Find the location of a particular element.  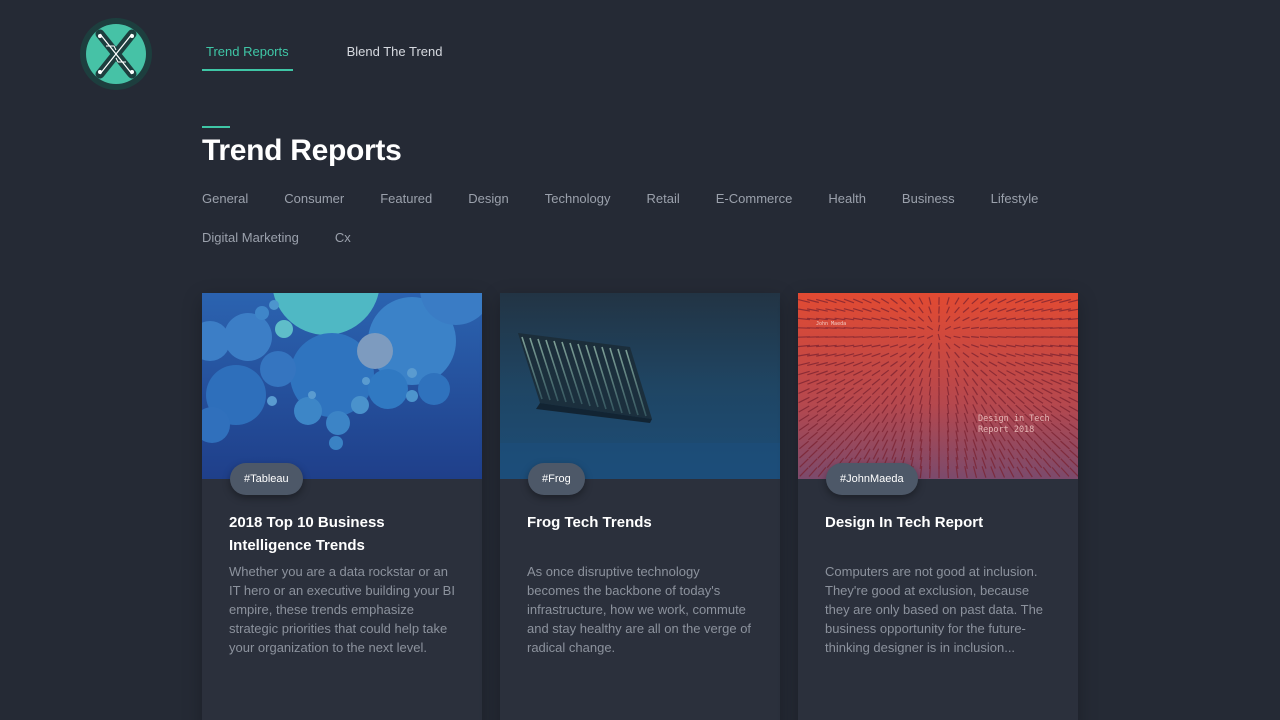

x-logo-icon is located at coordinates (116, 54).